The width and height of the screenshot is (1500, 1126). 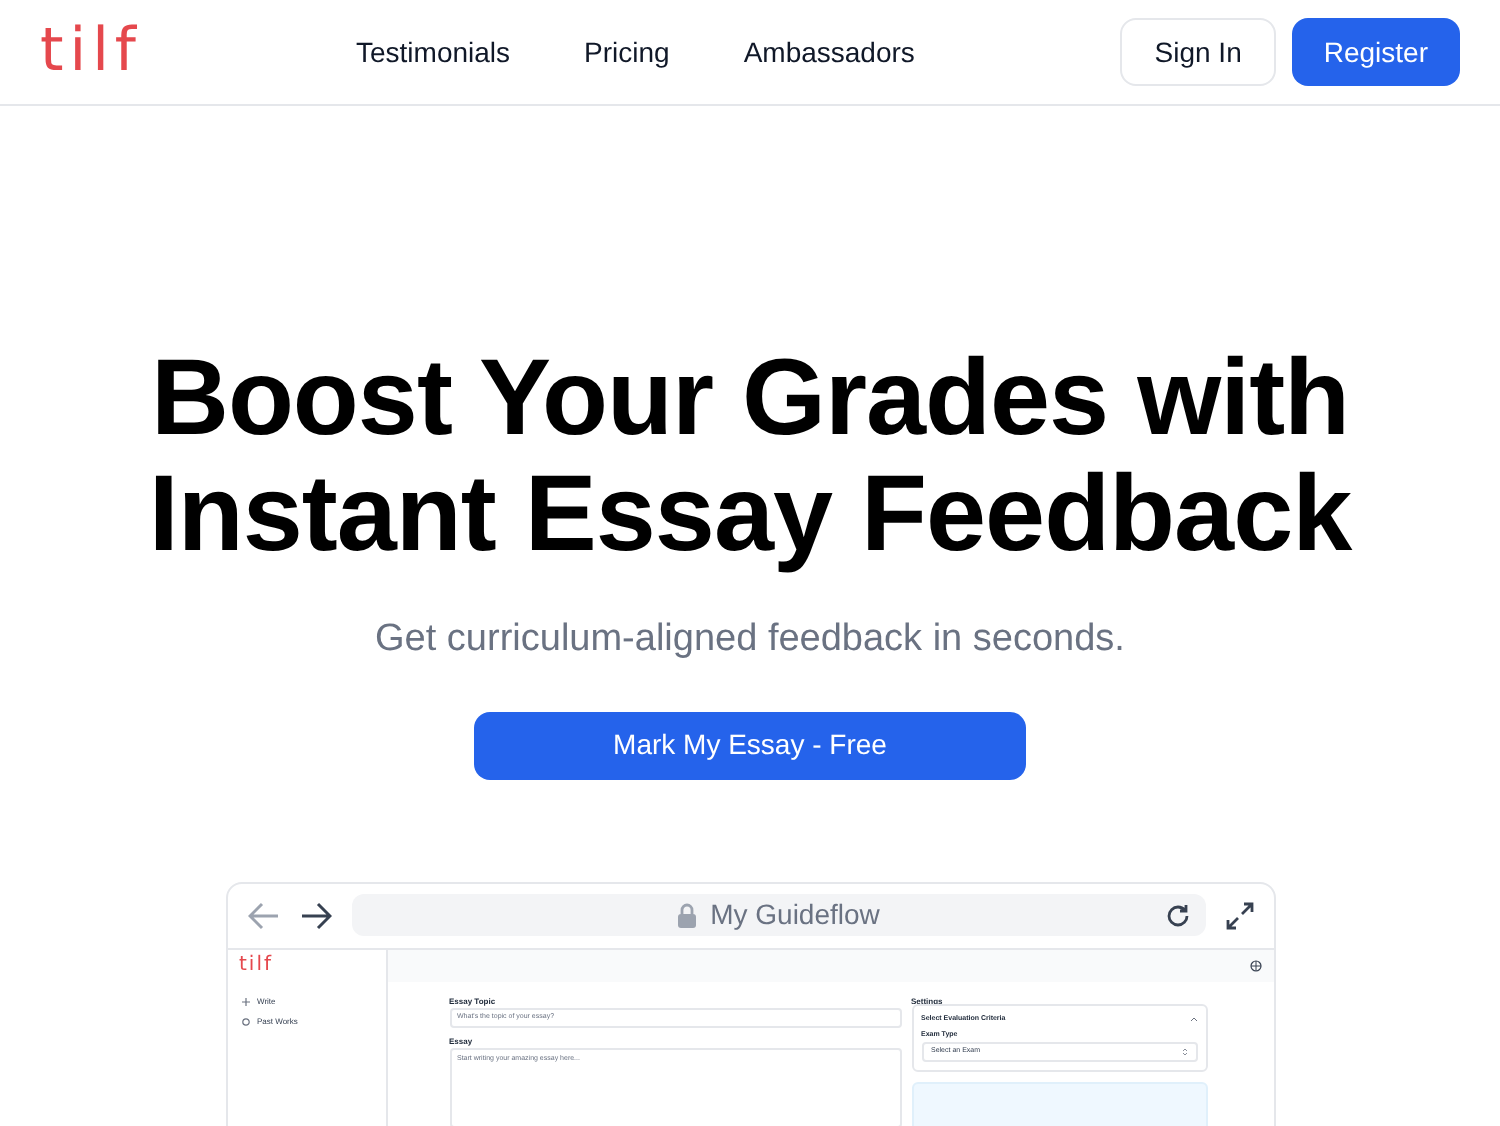 I want to click on nav-link: Testimonials, so click(x=433, y=52).